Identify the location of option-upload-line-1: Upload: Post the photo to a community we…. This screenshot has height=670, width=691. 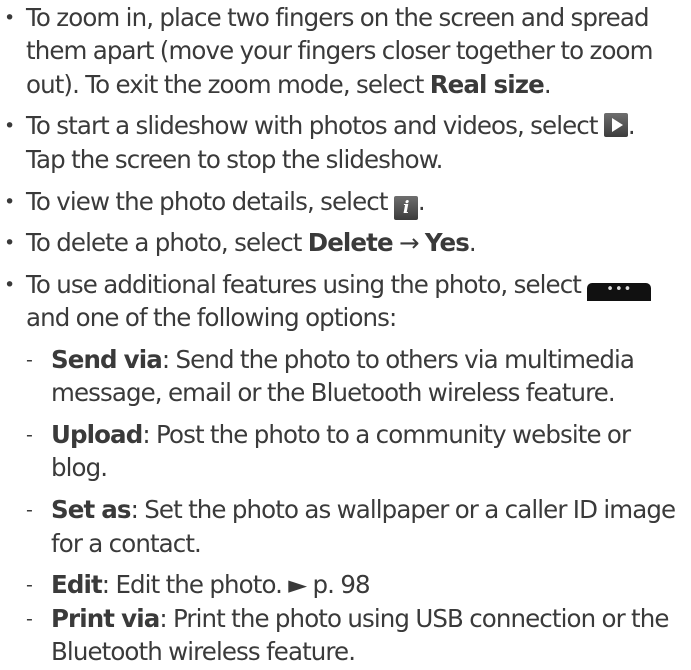
(341, 435).